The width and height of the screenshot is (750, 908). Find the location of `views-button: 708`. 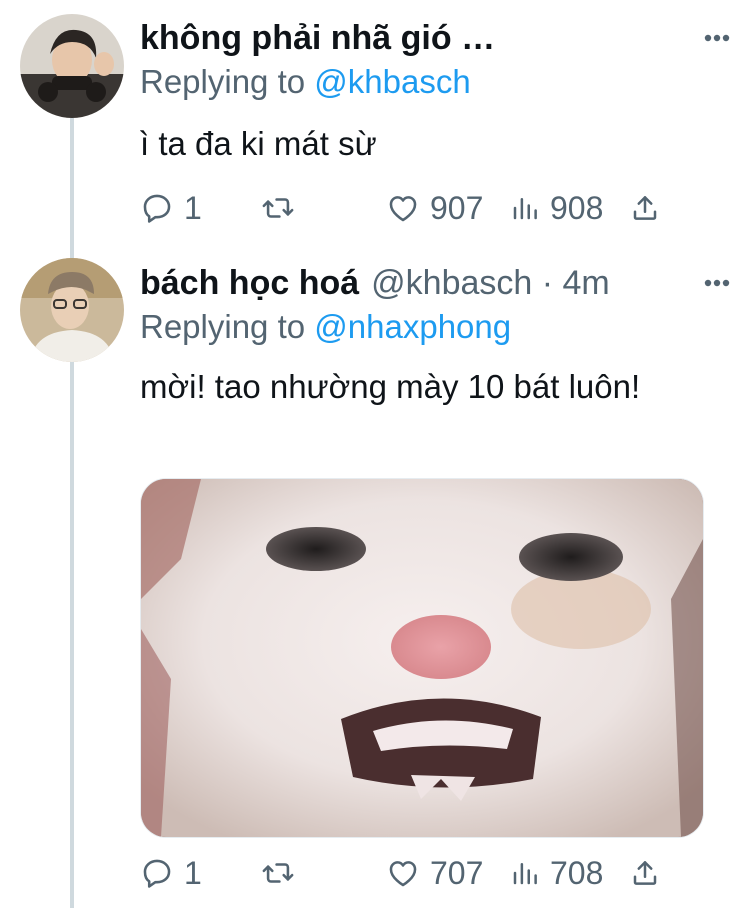

views-button: 708 is located at coordinates (556, 873).